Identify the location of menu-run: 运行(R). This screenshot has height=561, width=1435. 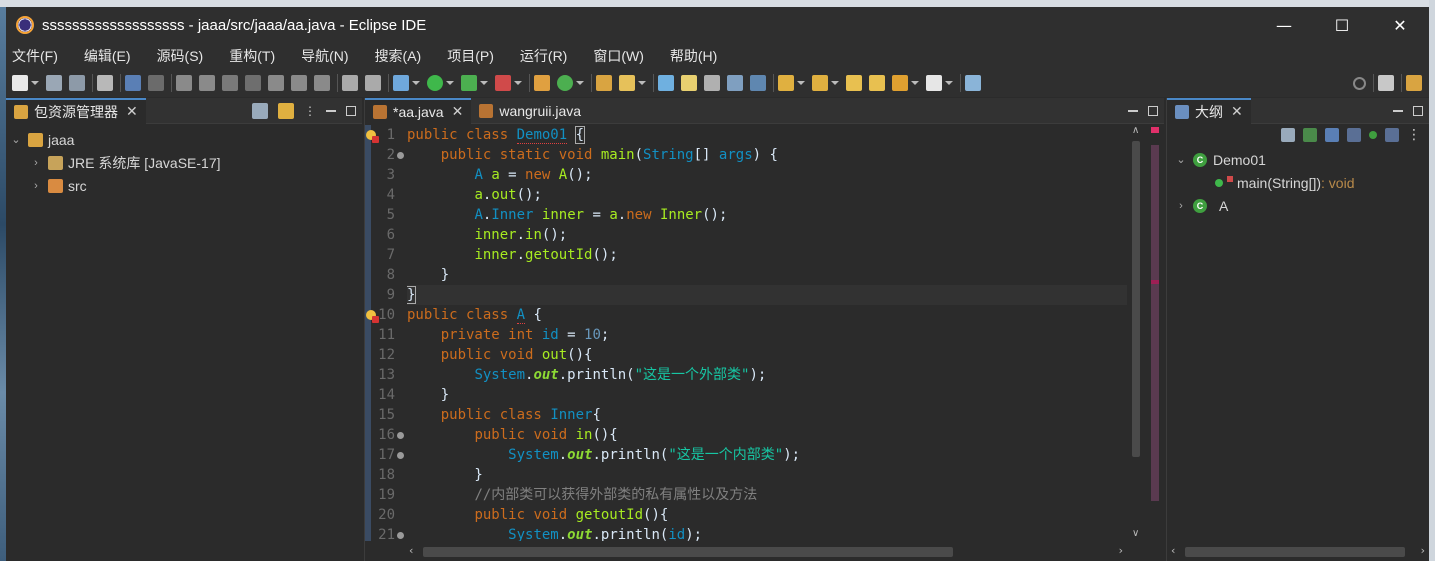
(543, 56).